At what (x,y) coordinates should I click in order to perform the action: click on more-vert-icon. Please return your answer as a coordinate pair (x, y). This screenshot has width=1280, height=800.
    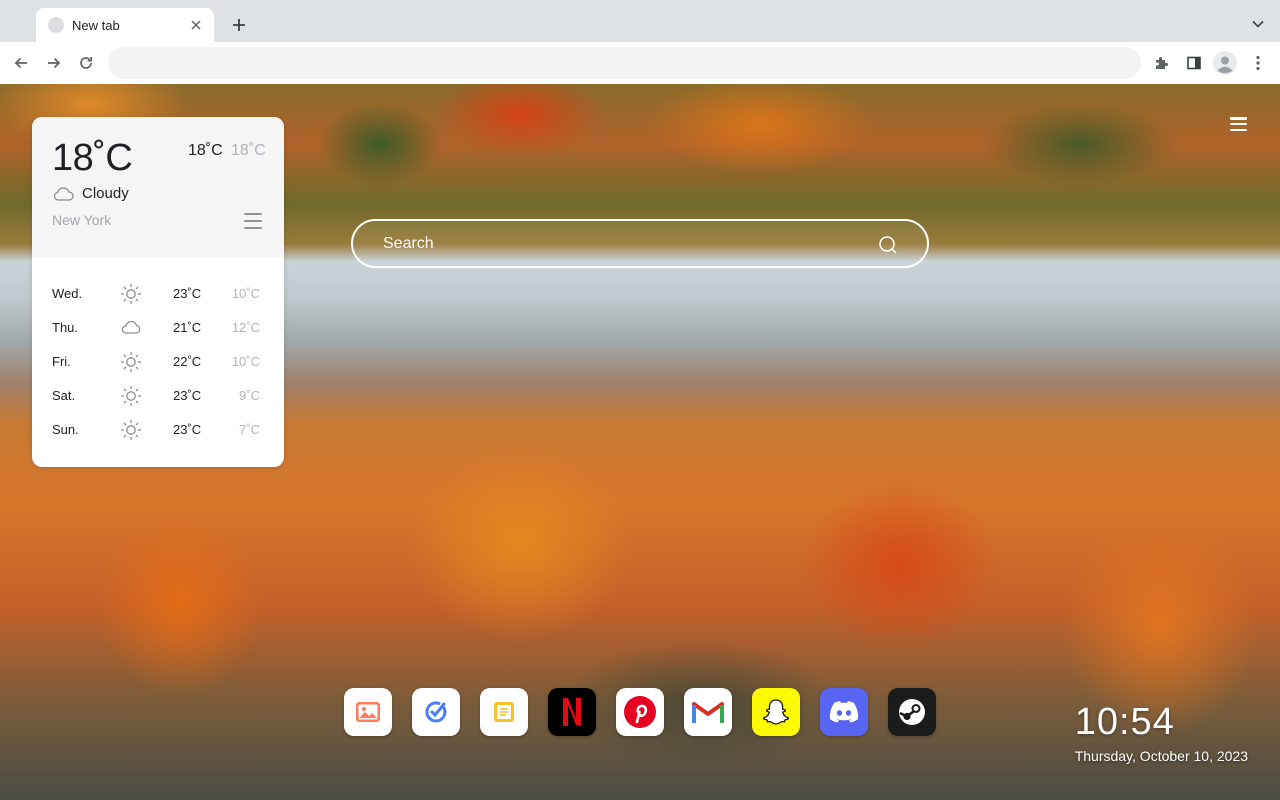
    Looking at the image, I should click on (1258, 63).